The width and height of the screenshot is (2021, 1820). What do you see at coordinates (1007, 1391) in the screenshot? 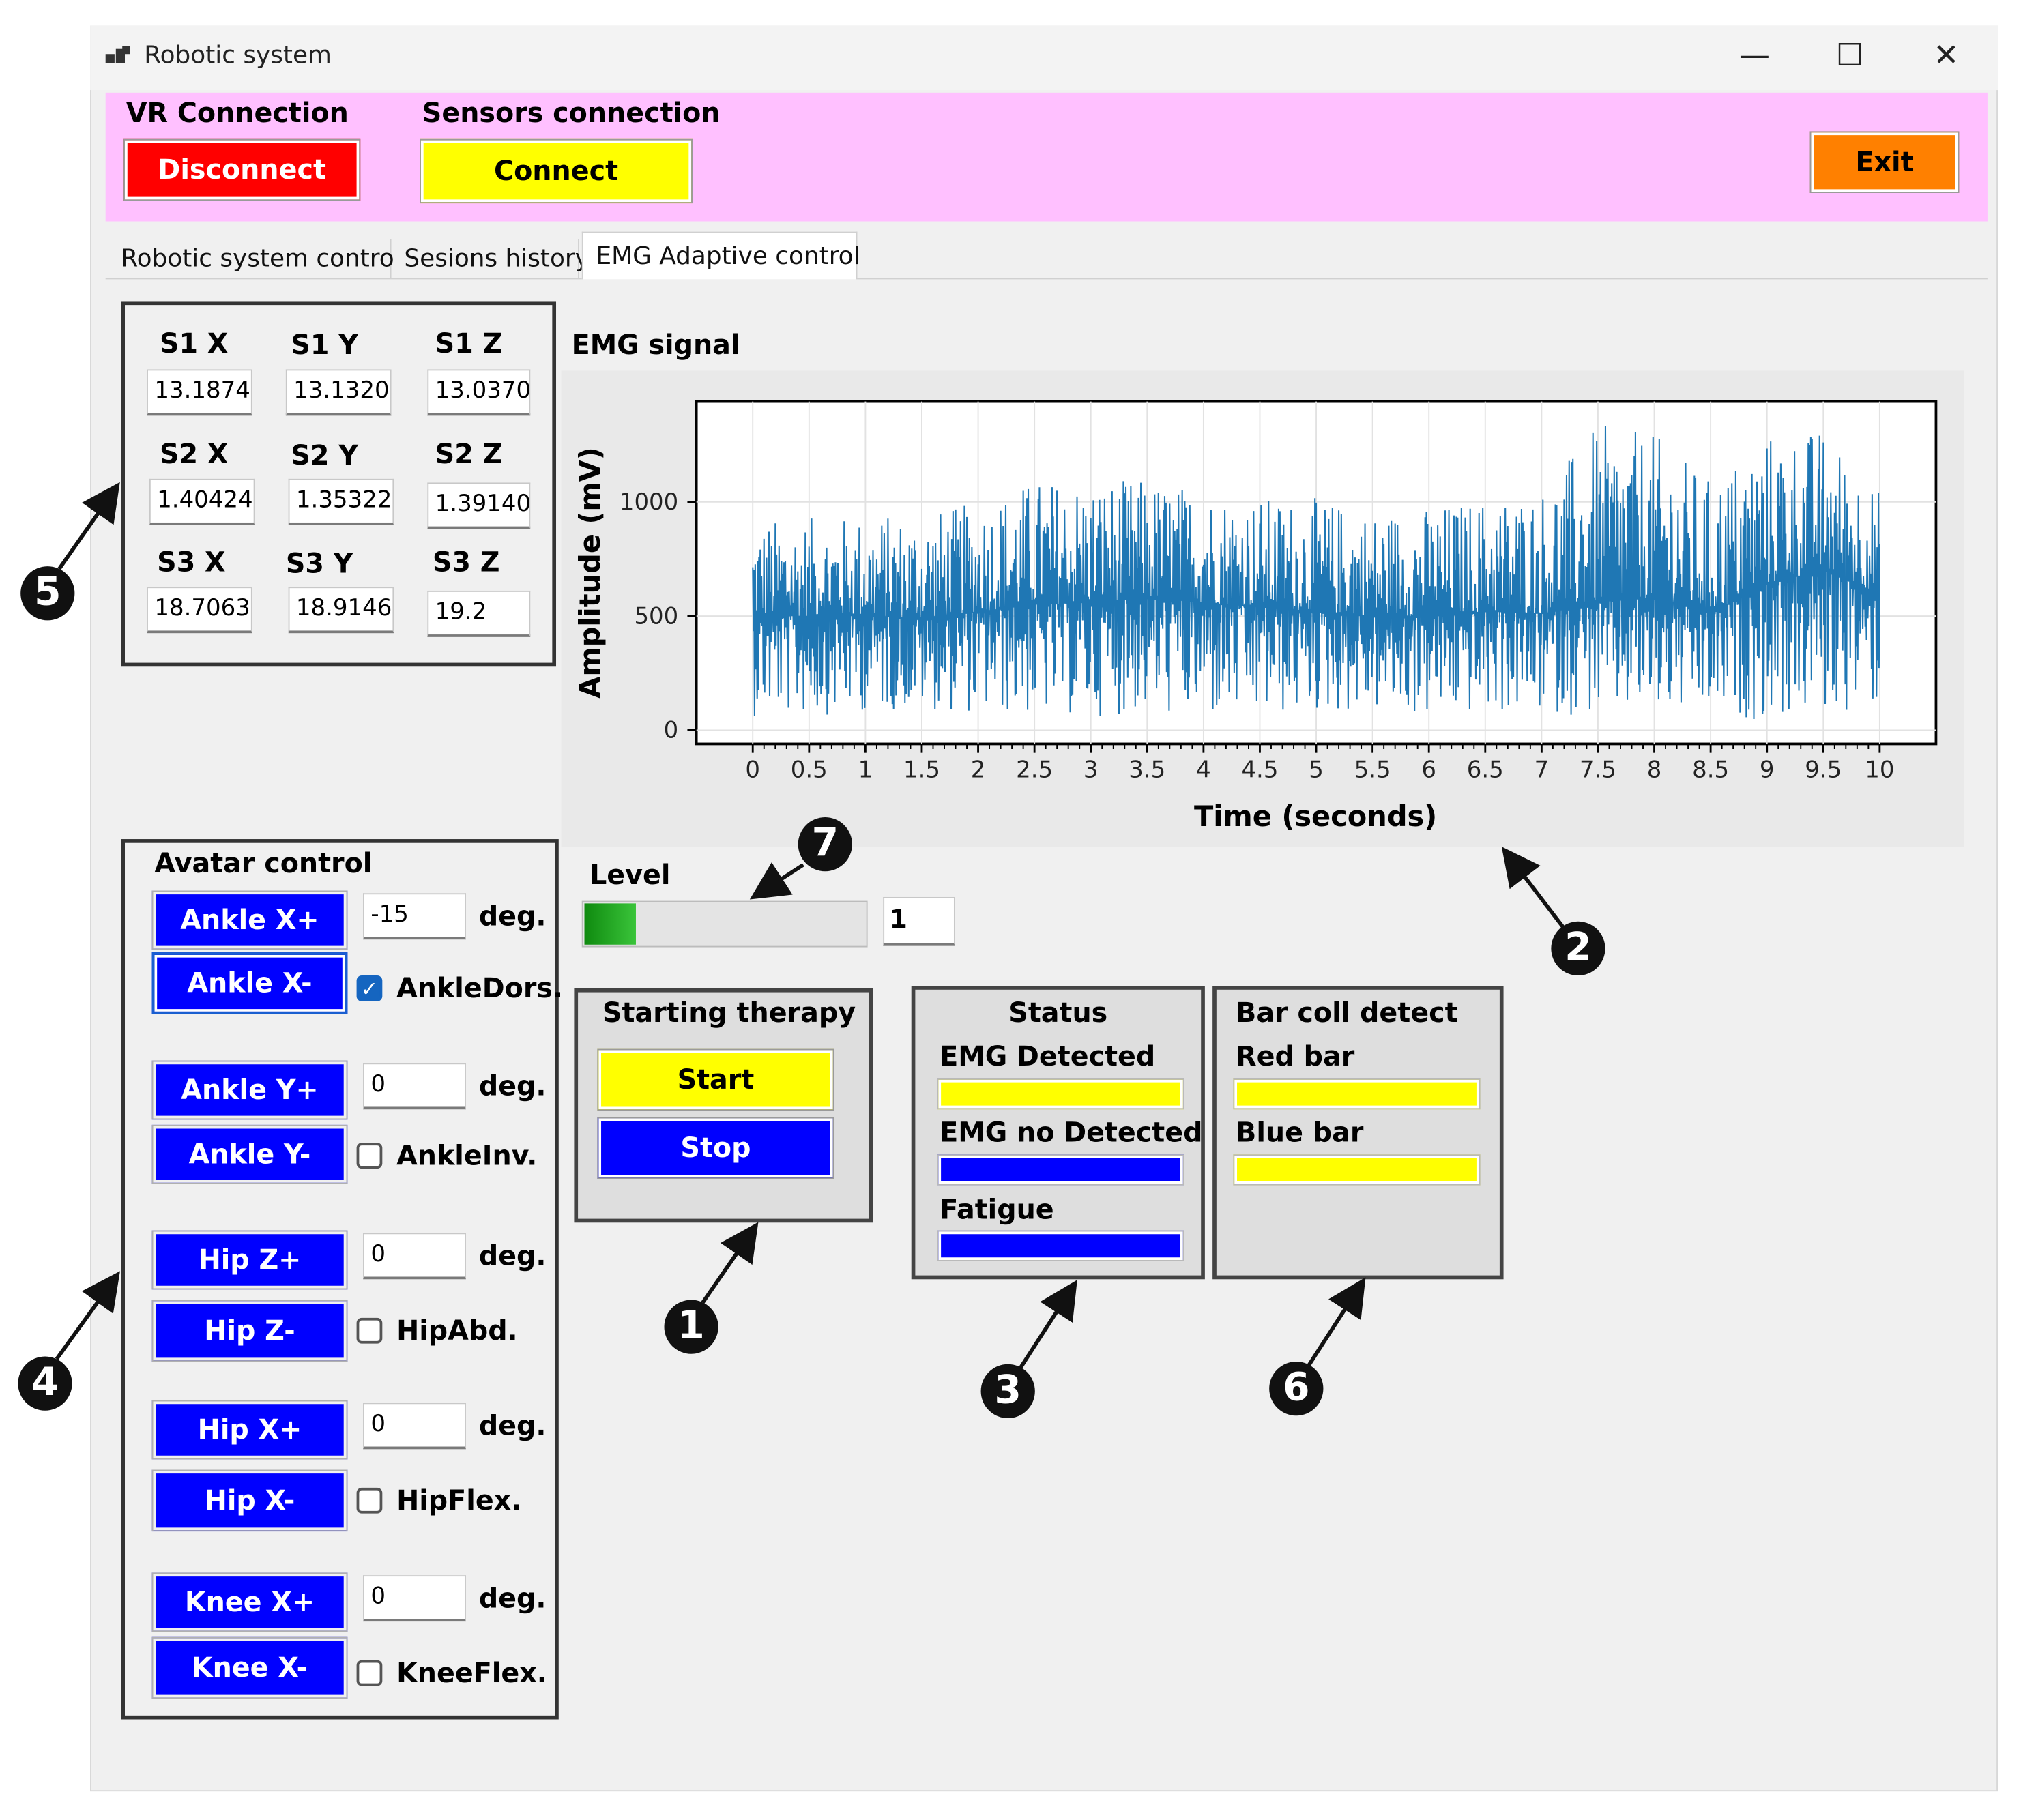
I see `callout-3: 3` at bounding box center [1007, 1391].